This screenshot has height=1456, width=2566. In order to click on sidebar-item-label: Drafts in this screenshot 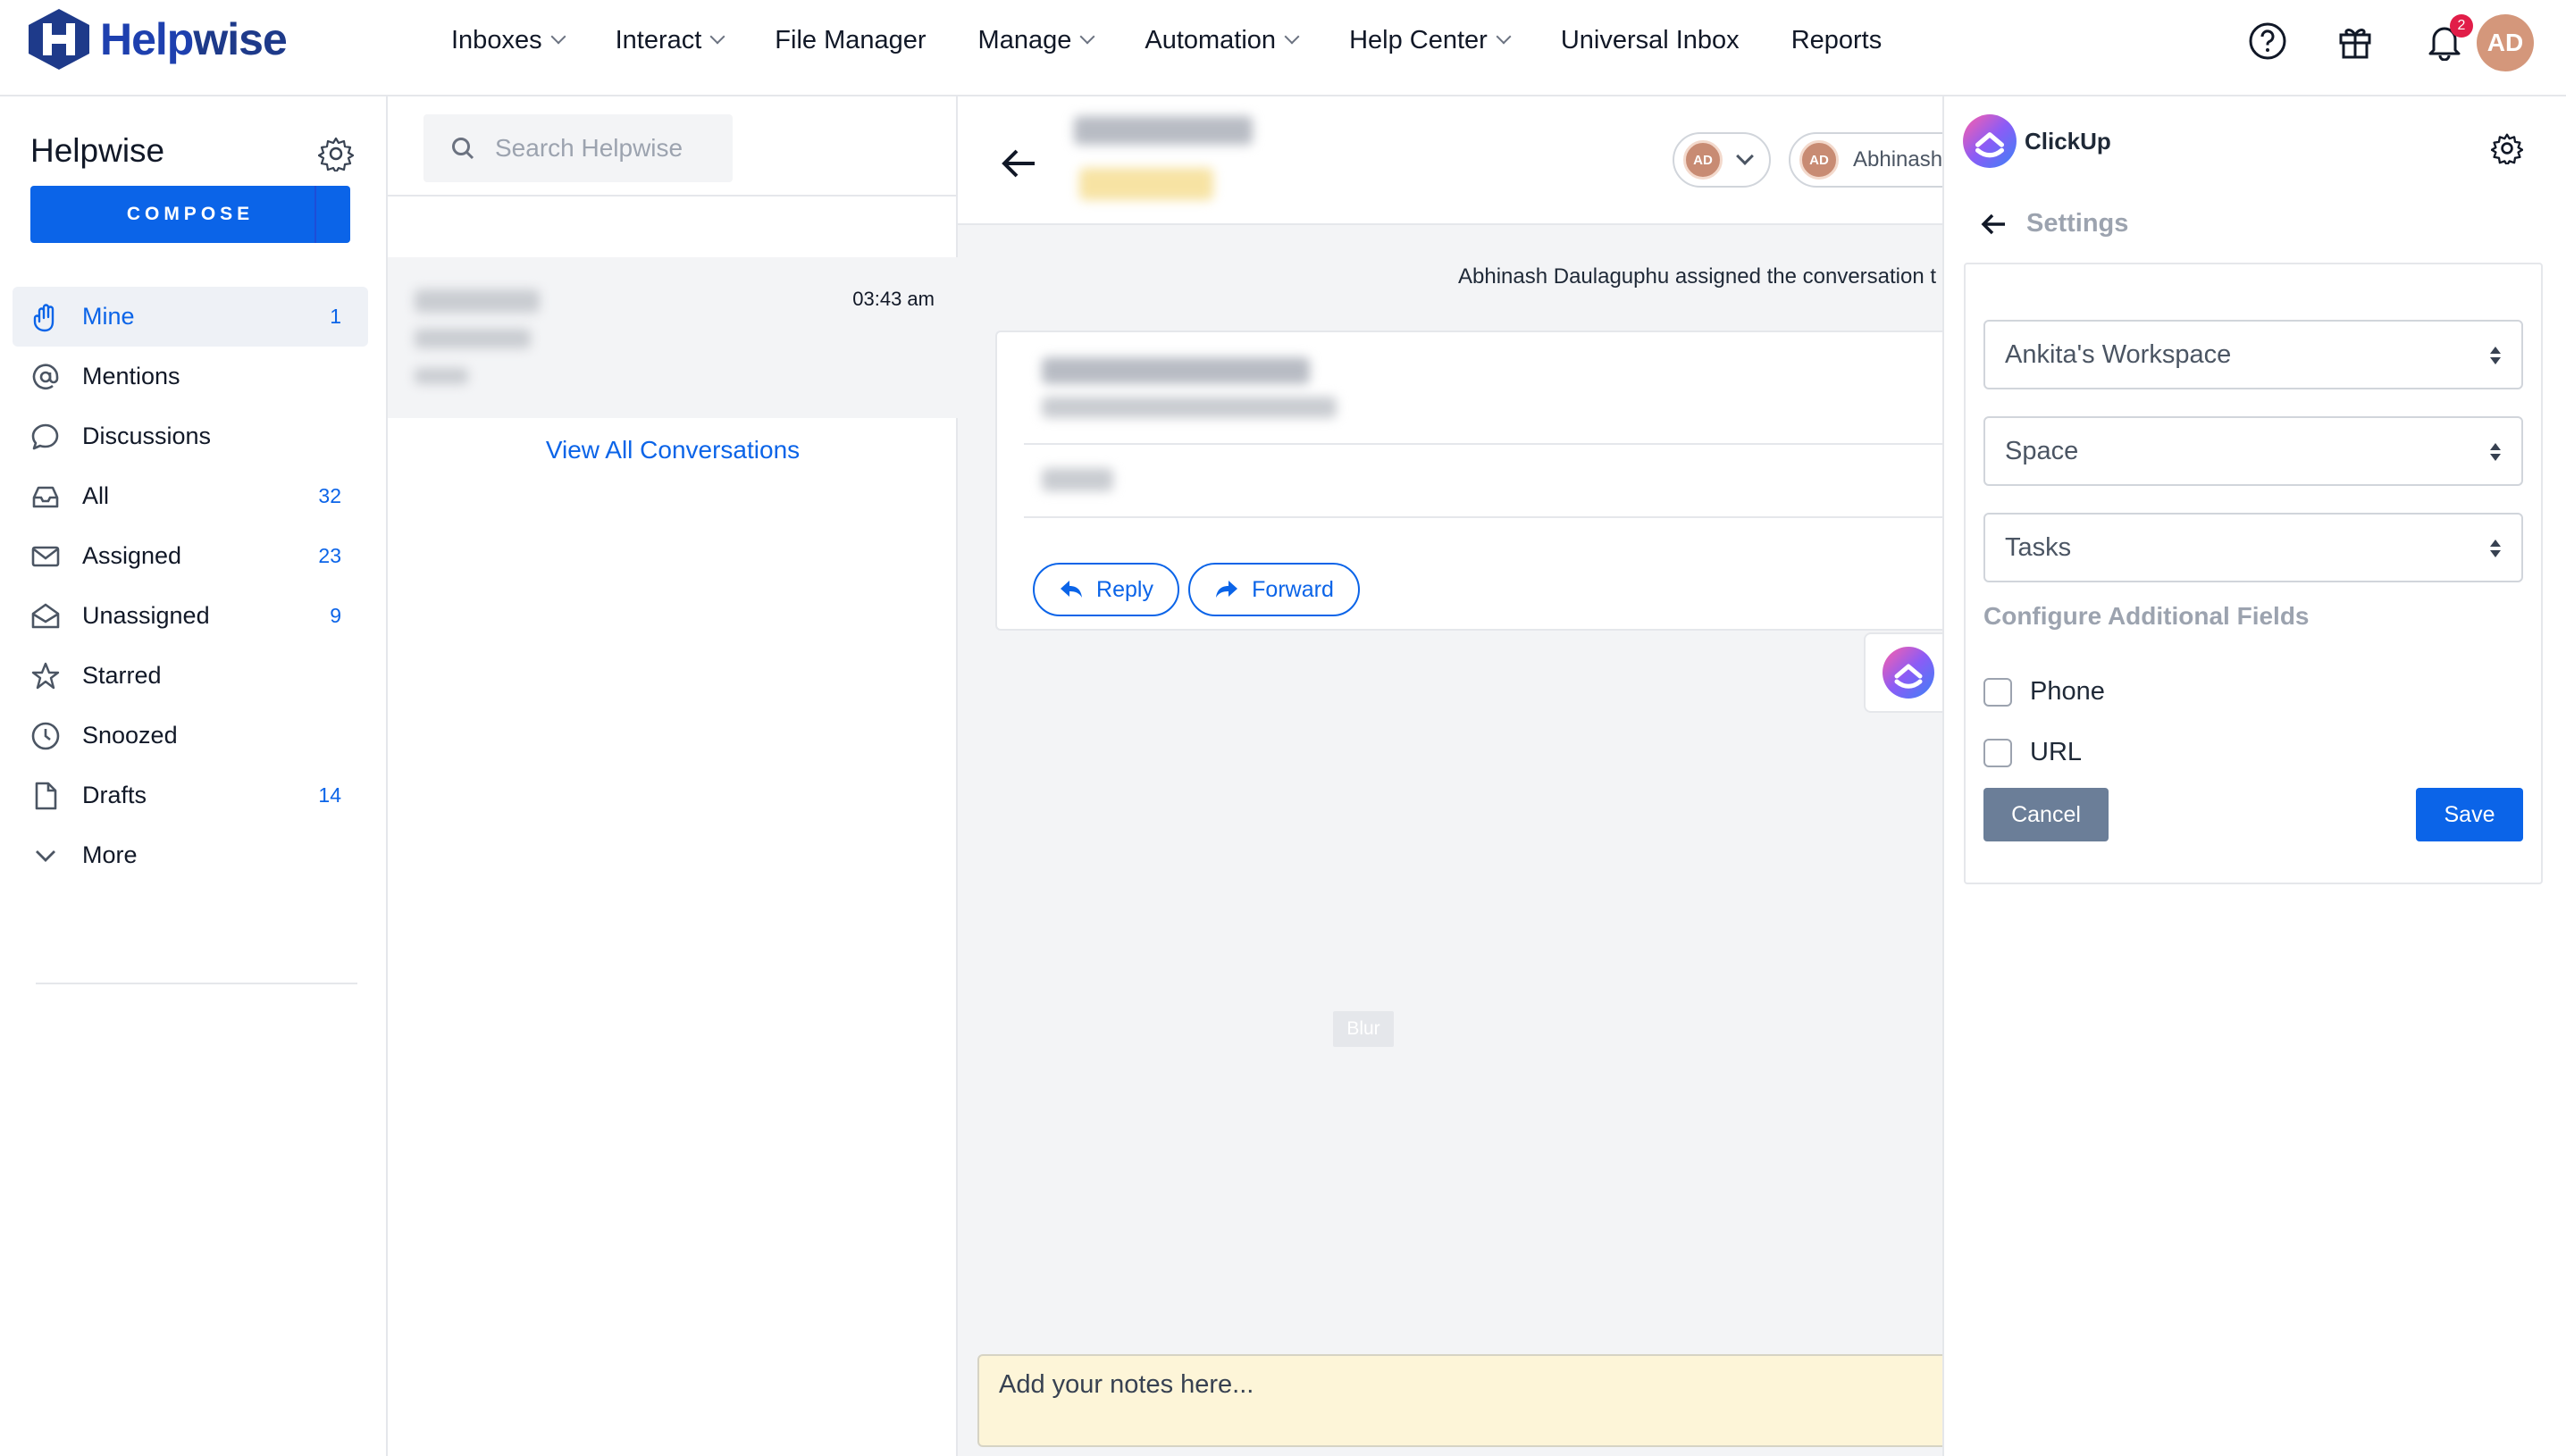, I will do `click(115, 795)`.